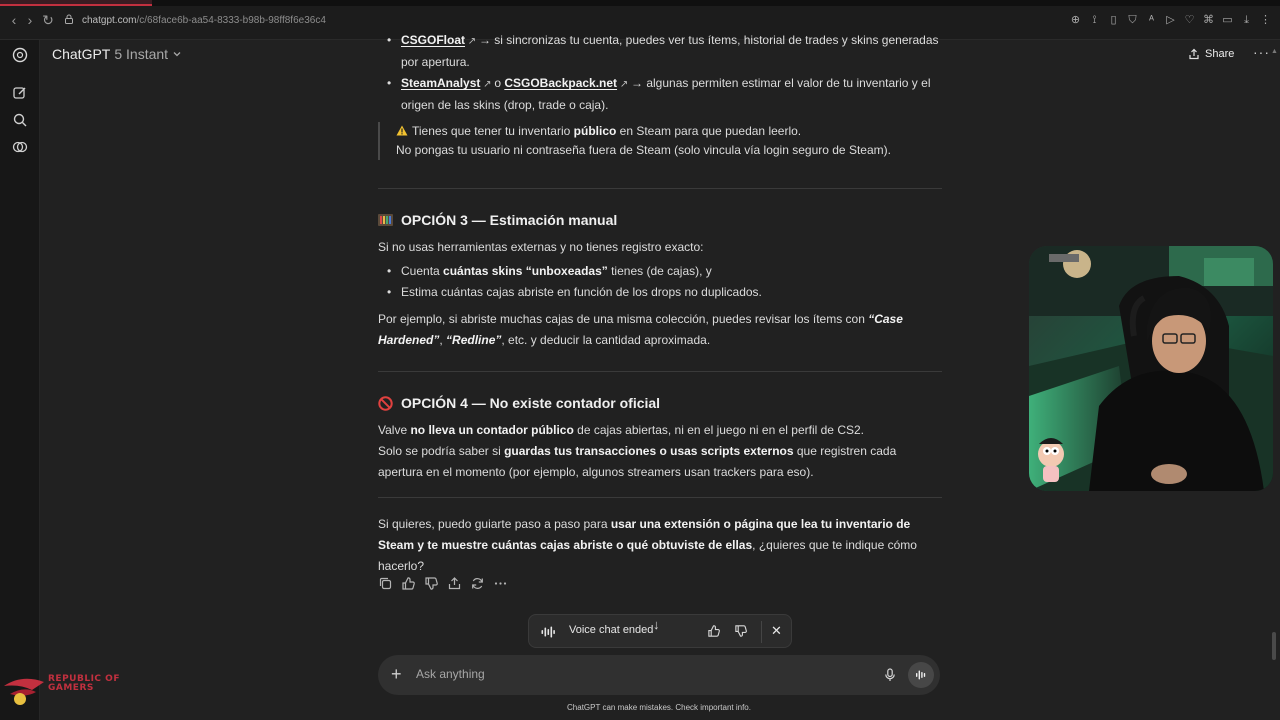 The width and height of the screenshot is (1280, 720). Describe the element at coordinates (14, 20) in the screenshot. I see `back-icon: ‹` at that location.